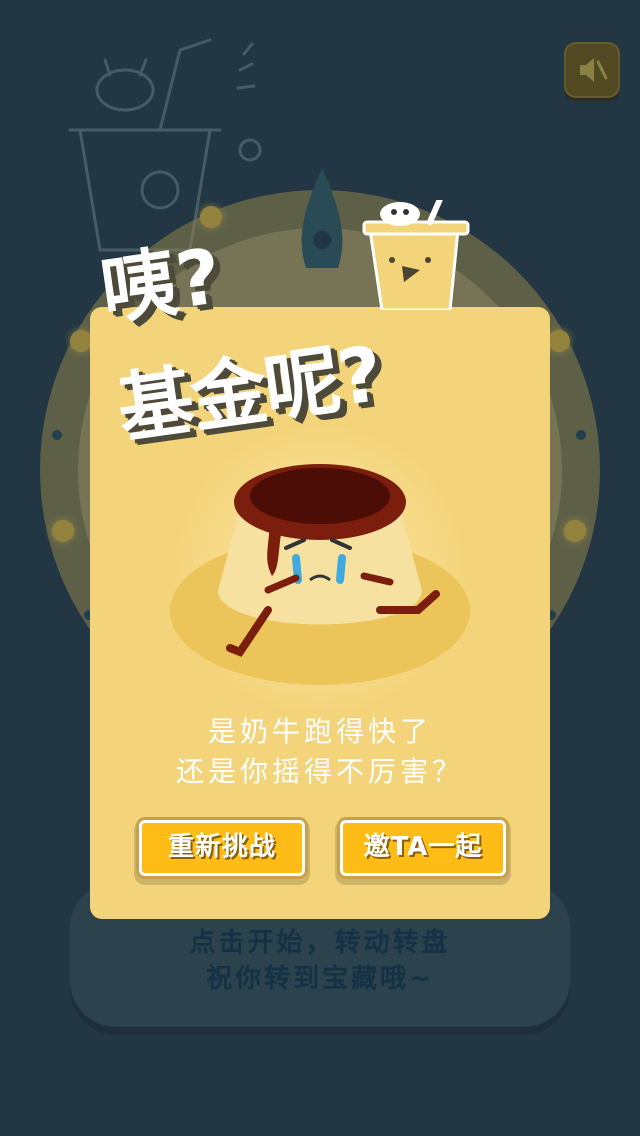 The width and height of the screenshot is (640, 1136). Describe the element at coordinates (423, 848) in the screenshot. I see `invite-friend-button: 邀TA一起` at that location.